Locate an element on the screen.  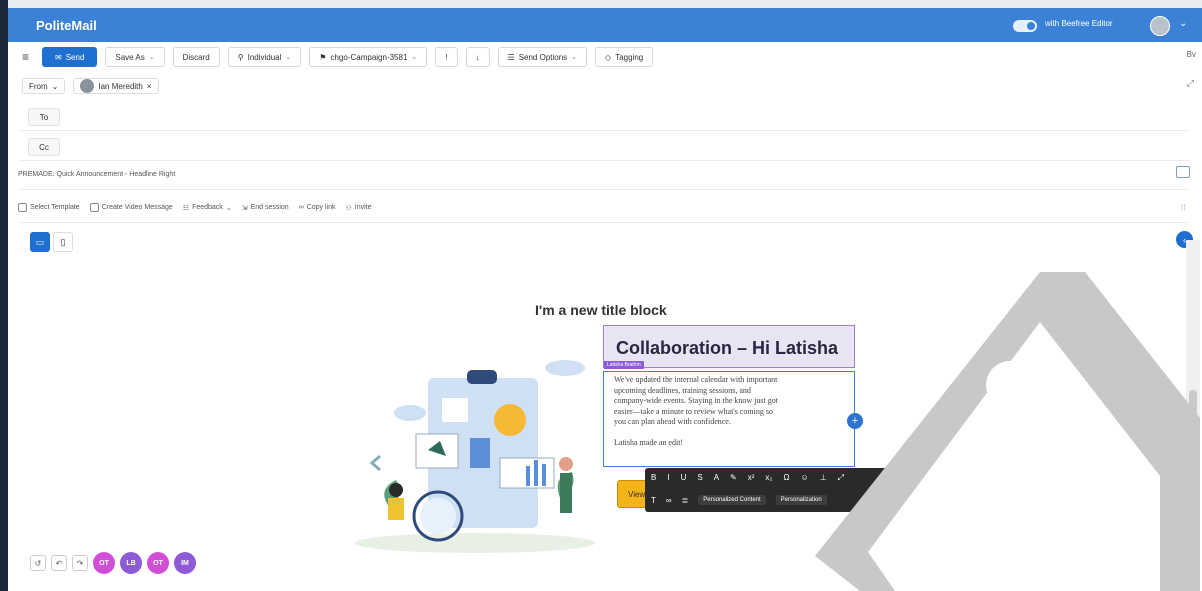
title-block: I'm a new title block is located at coordinates (601, 310).